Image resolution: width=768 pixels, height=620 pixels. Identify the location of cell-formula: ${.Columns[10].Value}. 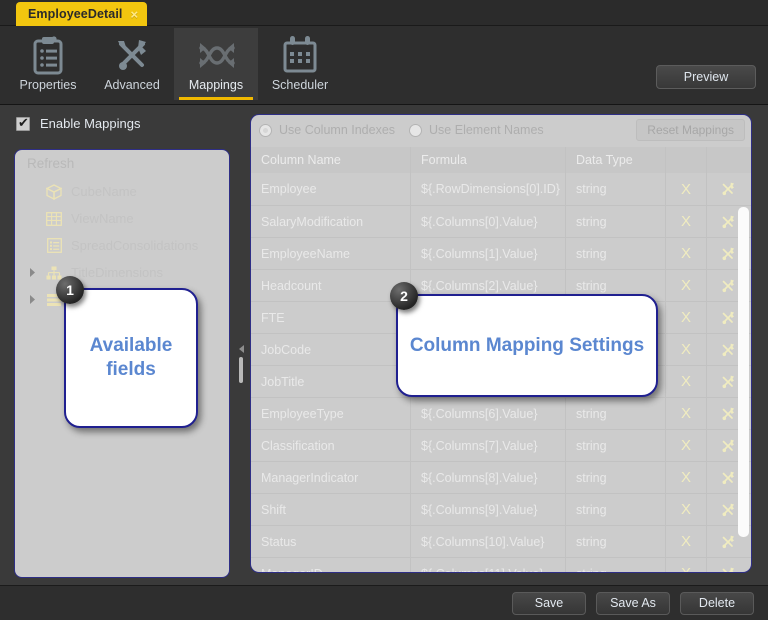
(488, 541).